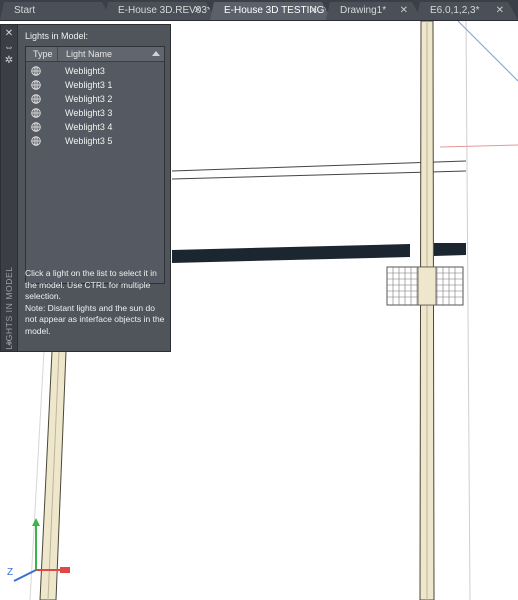  I want to click on list-item: Weblight3 5, so click(95, 141).